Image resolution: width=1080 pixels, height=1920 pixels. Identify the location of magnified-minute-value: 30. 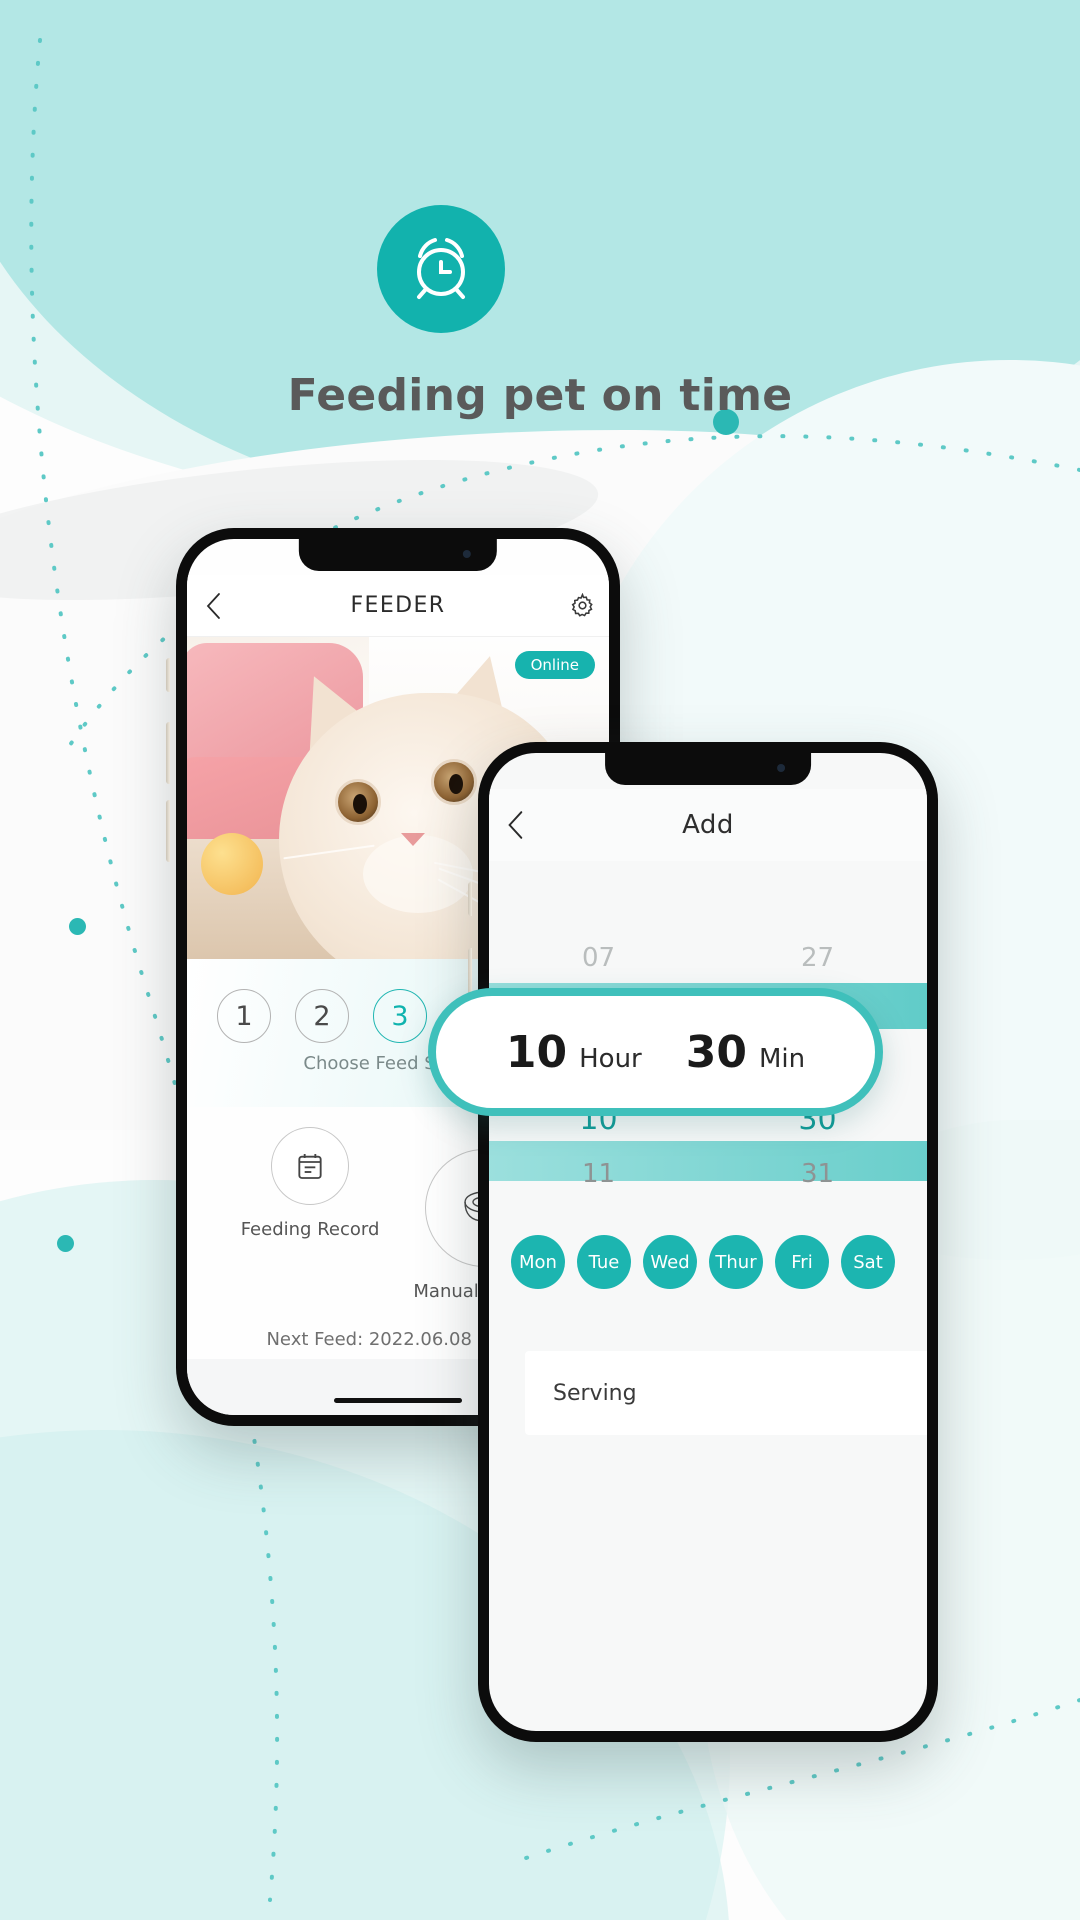
(716, 1052).